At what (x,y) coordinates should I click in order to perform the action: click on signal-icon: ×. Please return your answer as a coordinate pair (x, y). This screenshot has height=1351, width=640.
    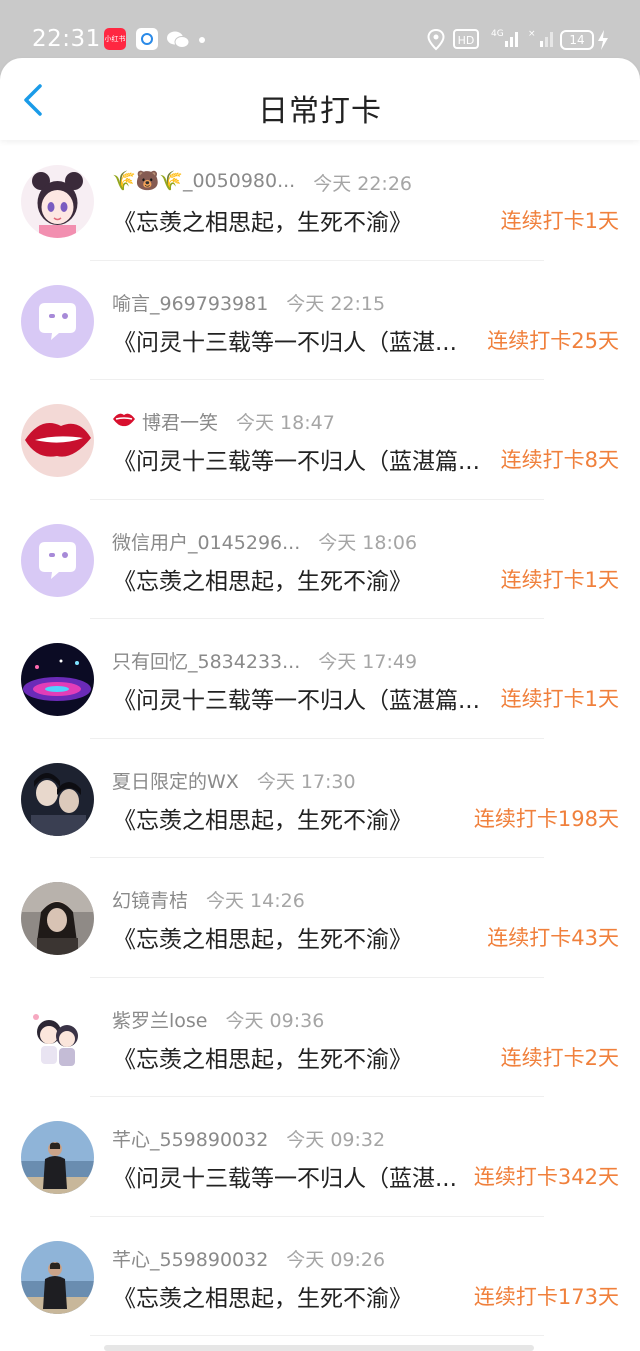
    Looking at the image, I should click on (540, 38).